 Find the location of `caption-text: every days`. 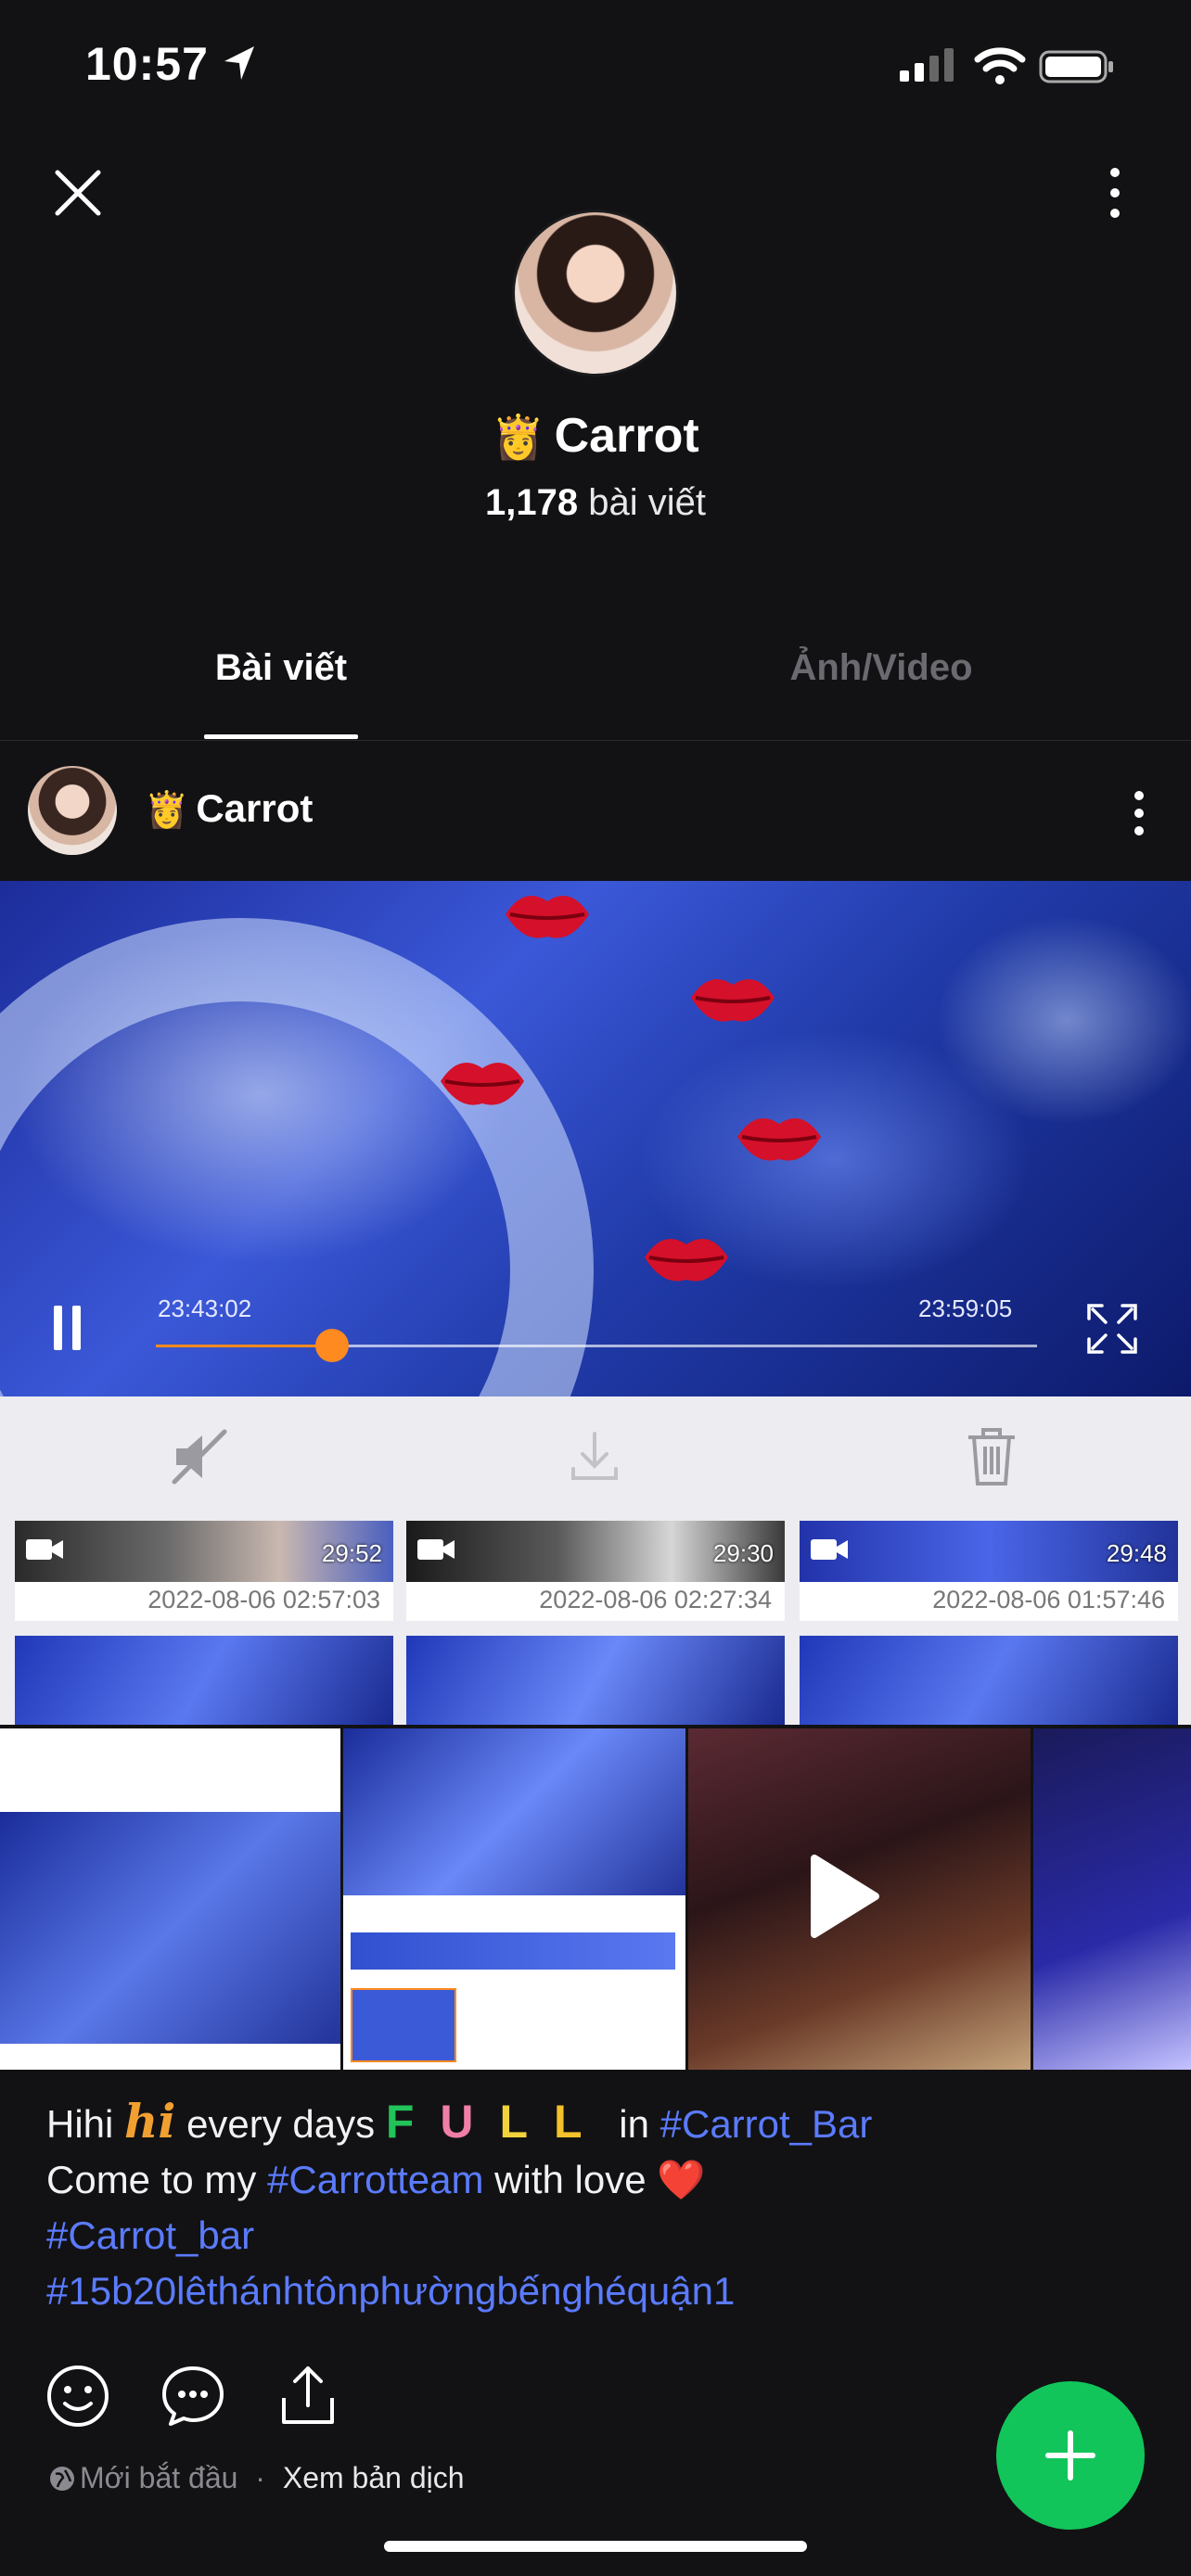

caption-text: every days is located at coordinates (281, 2124).